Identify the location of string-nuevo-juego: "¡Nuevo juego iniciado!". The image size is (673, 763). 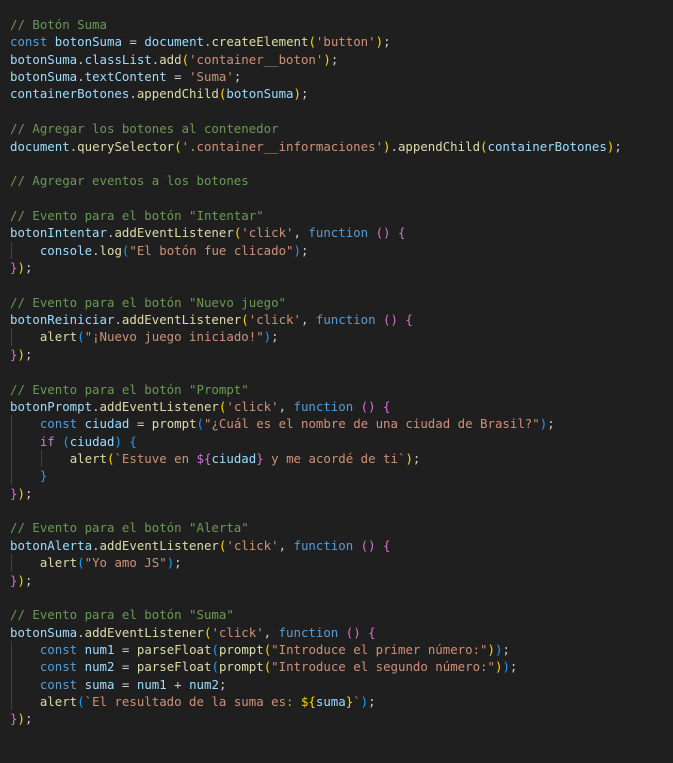
(174, 337).